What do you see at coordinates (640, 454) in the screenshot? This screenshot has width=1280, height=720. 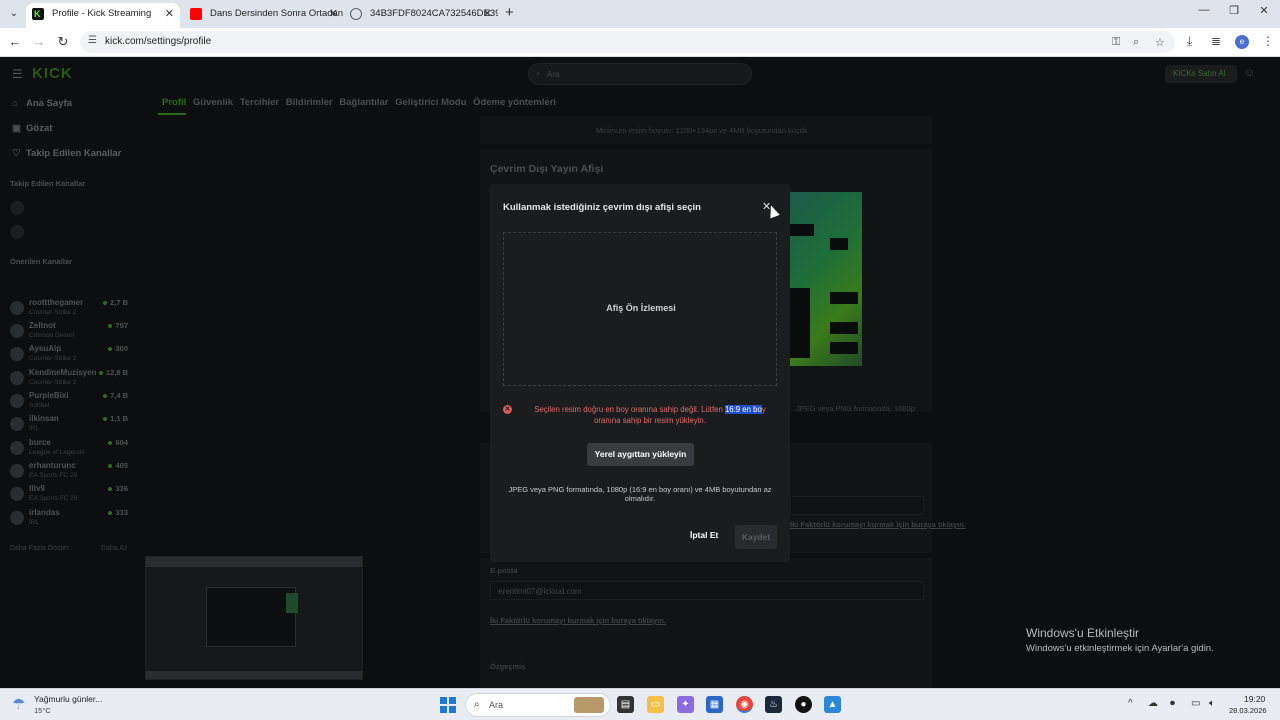 I see `upload-local-button: Yerel aygıttan yükleyin` at bounding box center [640, 454].